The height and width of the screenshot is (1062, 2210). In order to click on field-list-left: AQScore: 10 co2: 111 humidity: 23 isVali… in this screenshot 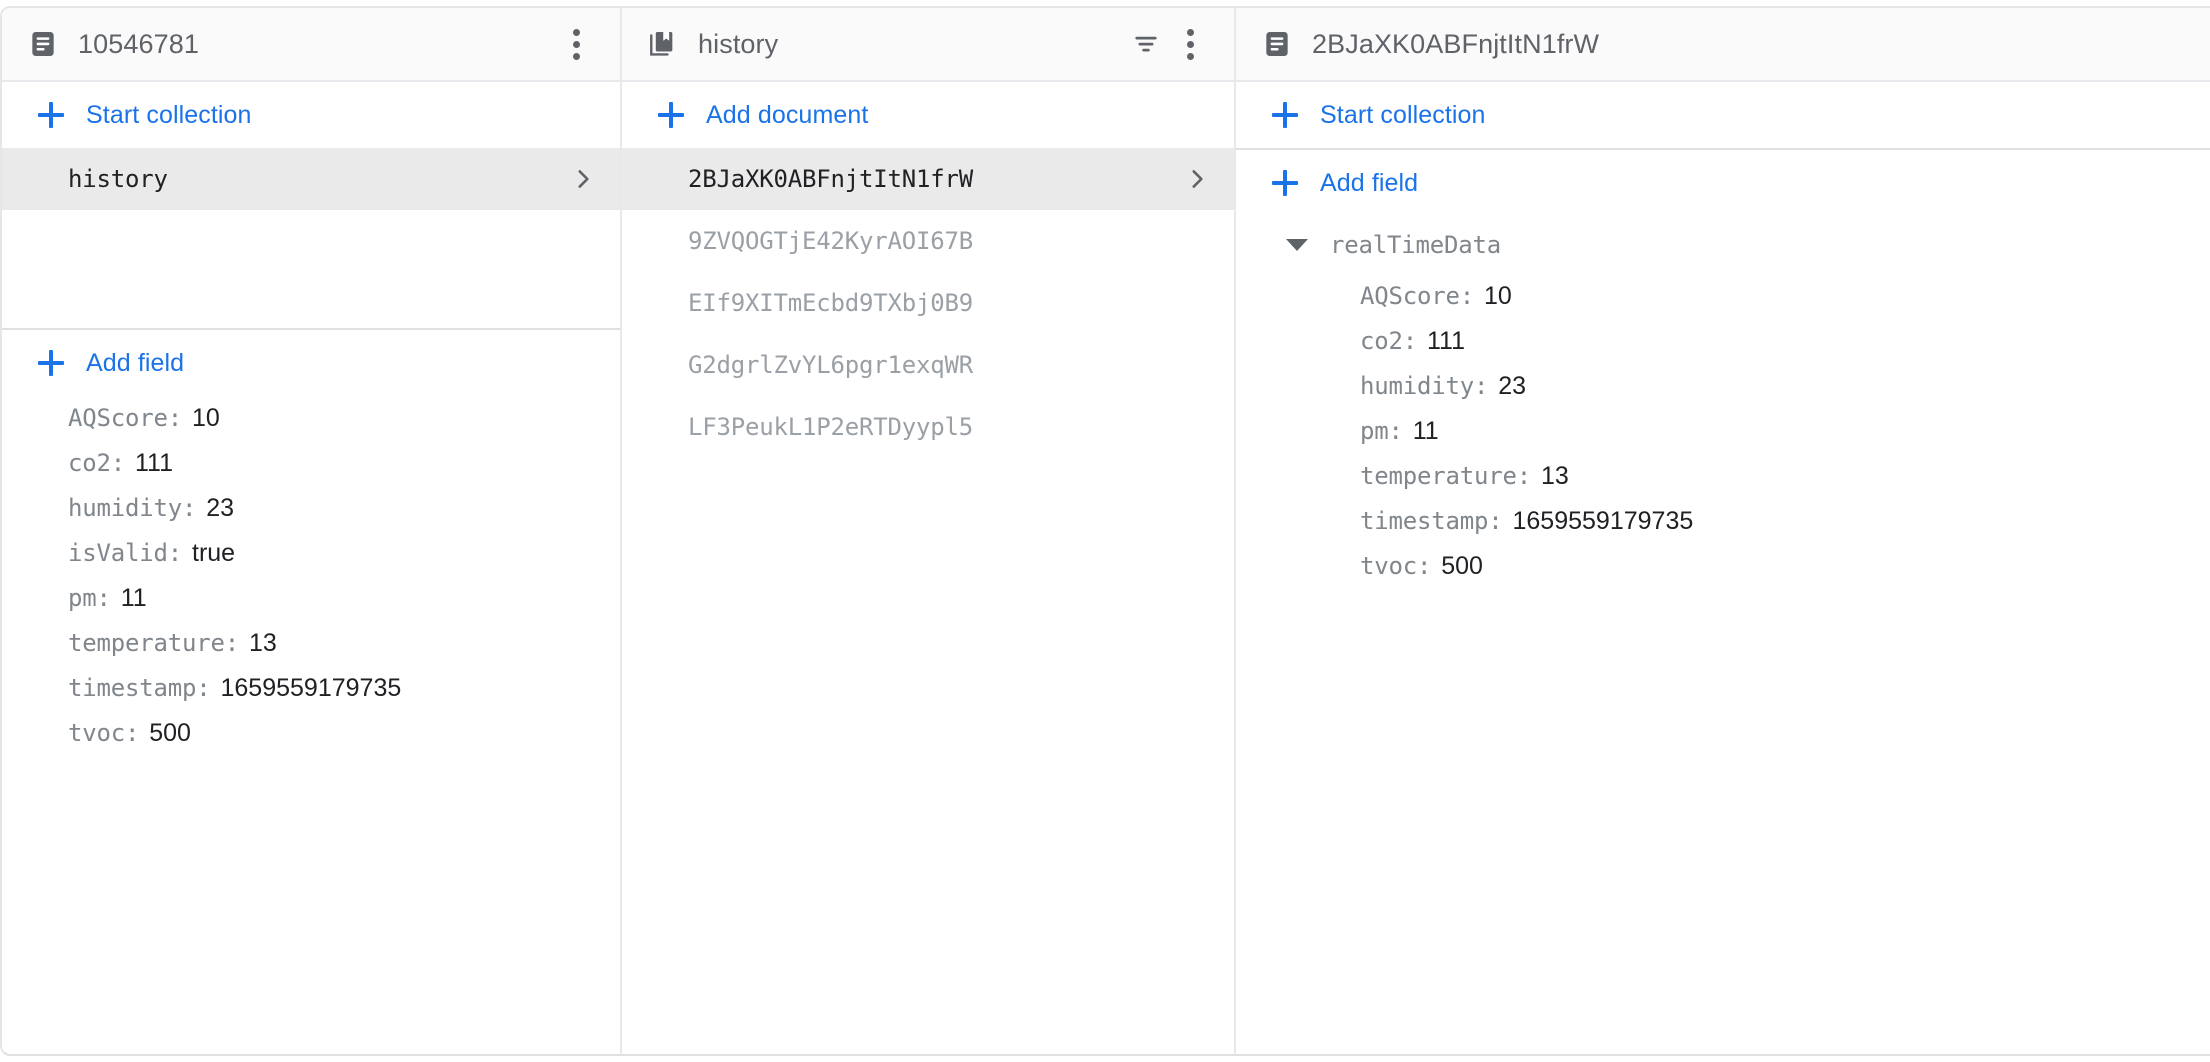, I will do `click(311, 580)`.